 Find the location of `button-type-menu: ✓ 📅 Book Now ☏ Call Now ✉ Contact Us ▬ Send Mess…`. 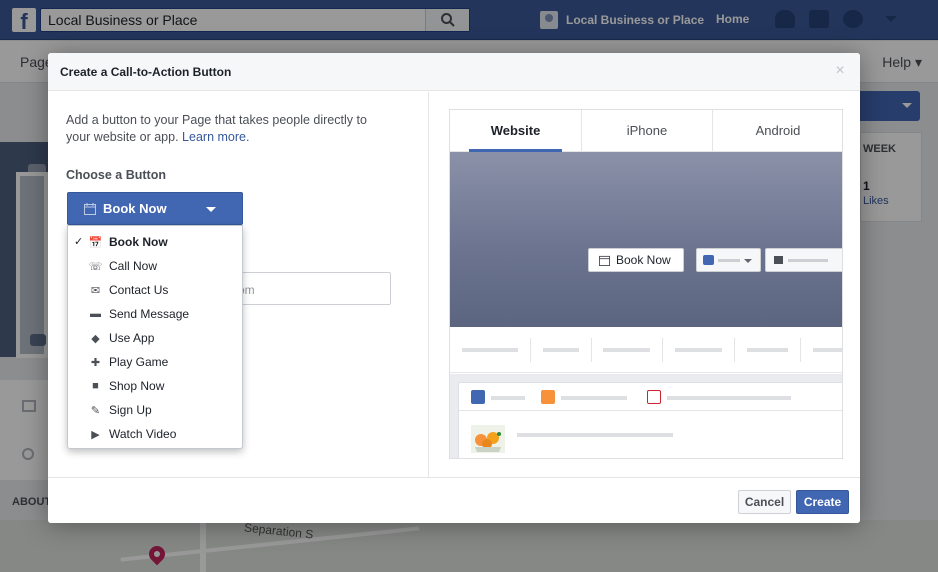

button-type-menu: ✓ 📅 Book Now ☏ Call Now ✉ Contact Us ▬ Send Mess… is located at coordinates (155, 337).